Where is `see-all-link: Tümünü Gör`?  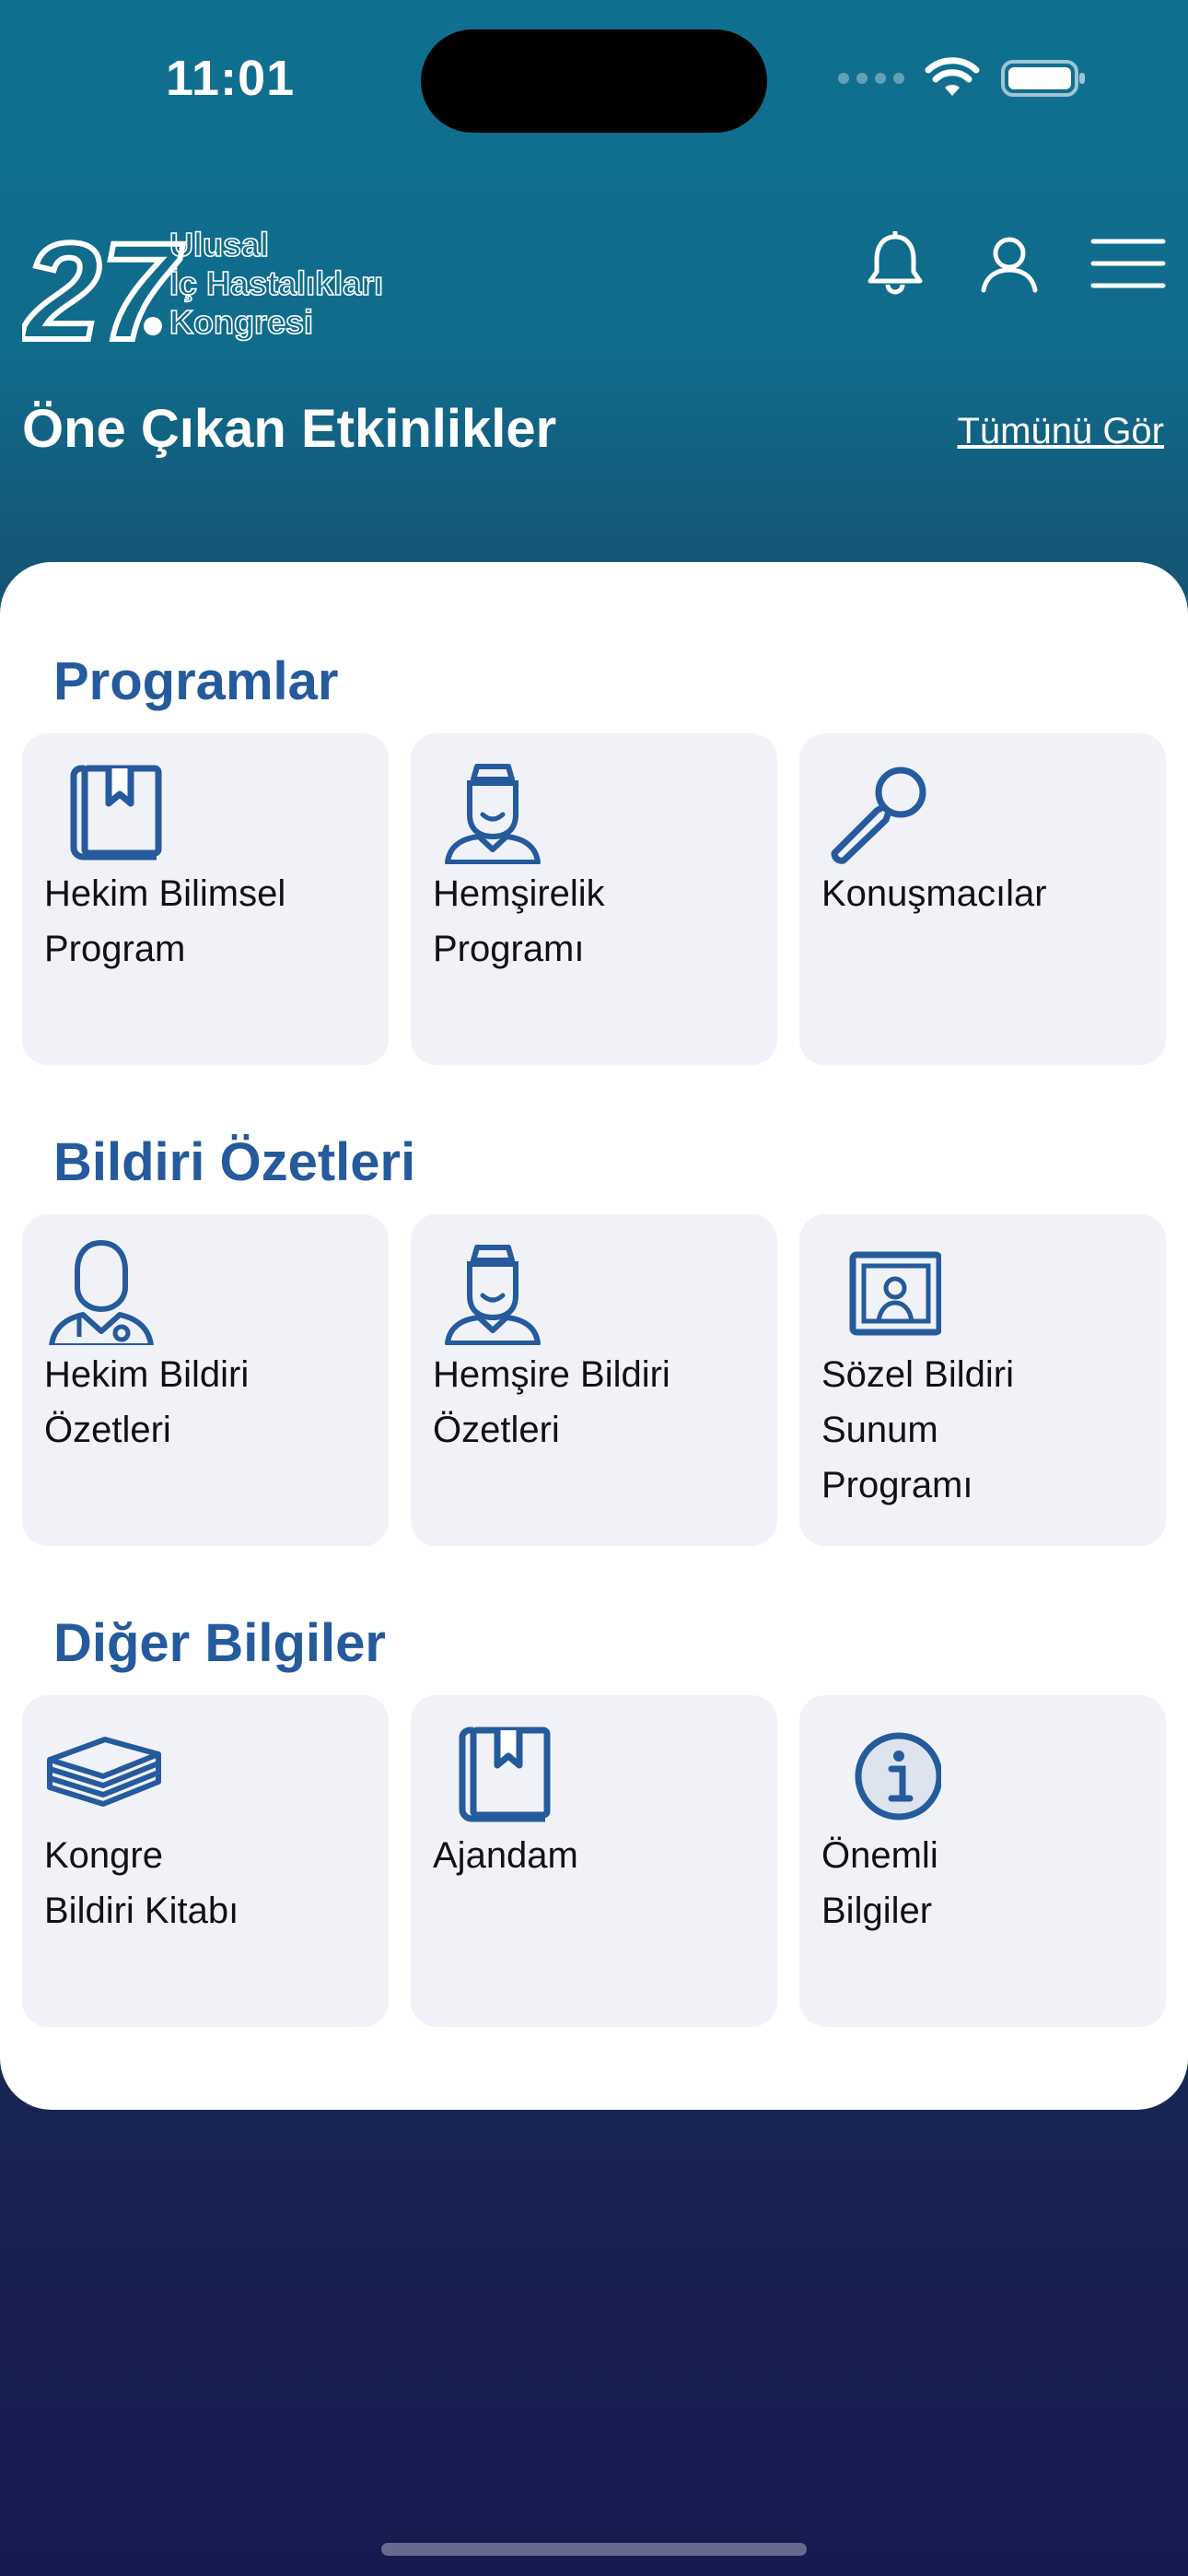 see-all-link: Tümünü Gör is located at coordinates (1060, 431).